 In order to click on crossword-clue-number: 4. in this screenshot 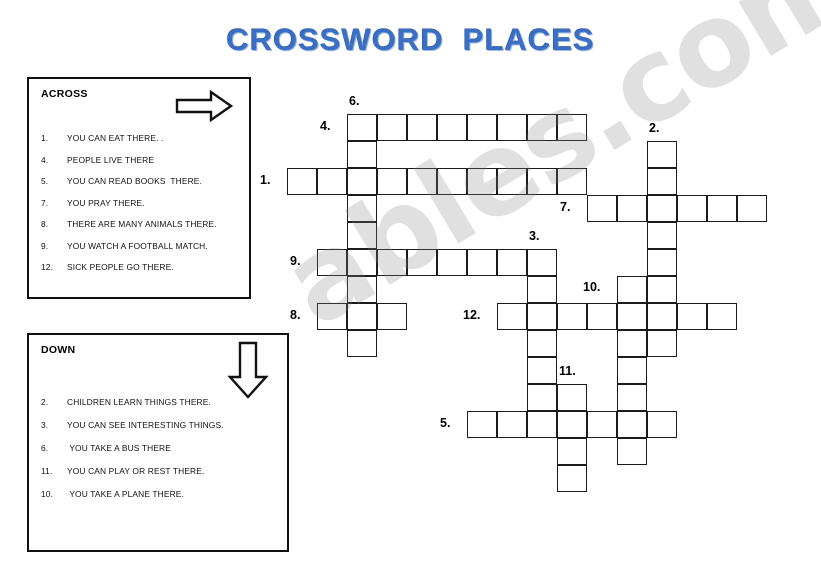, I will do `click(325, 126)`.